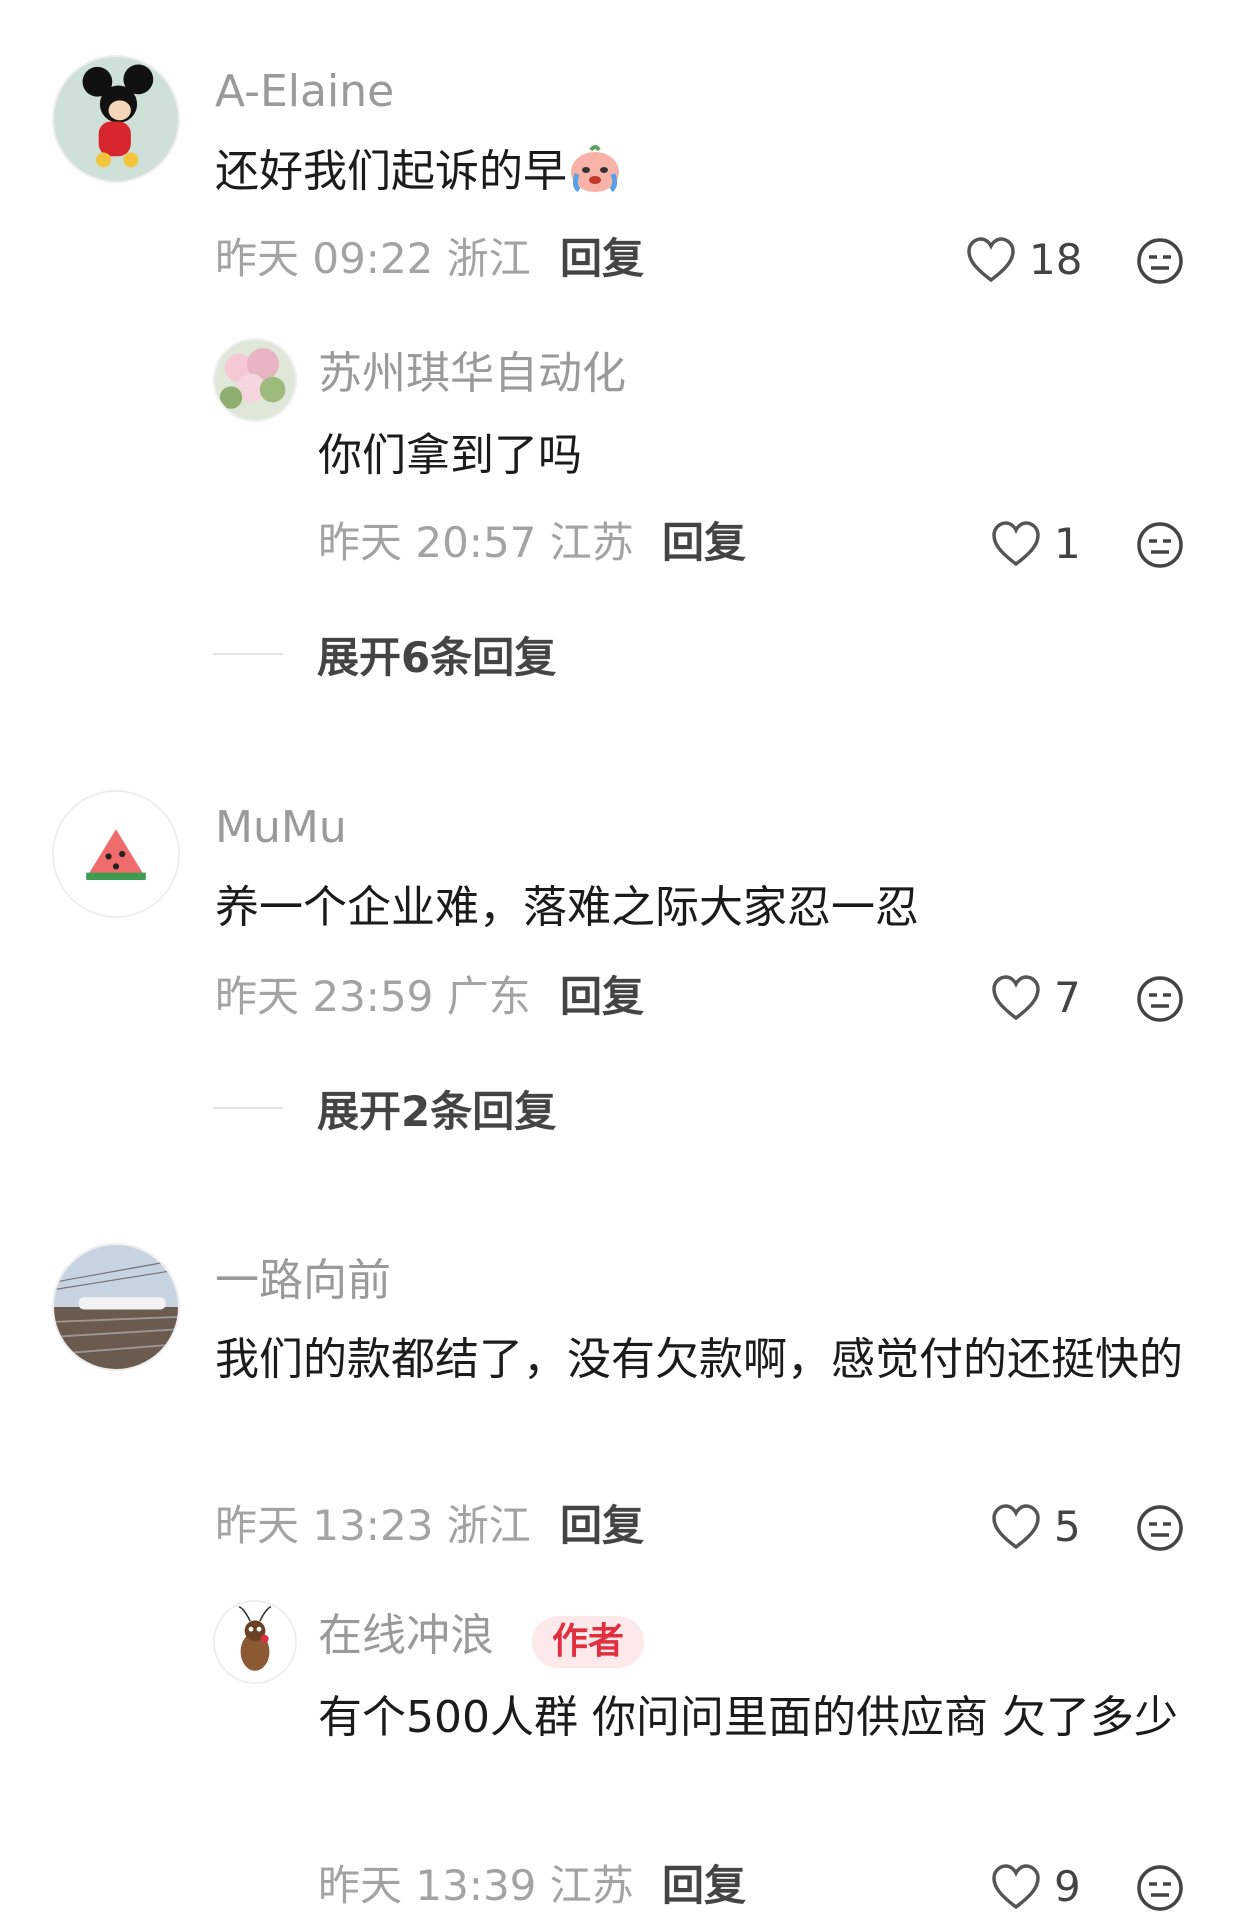 Image resolution: width=1260 pixels, height=1928 pixels. What do you see at coordinates (437, 657) in the screenshot?
I see `expand-replies-label: 展开6条回复` at bounding box center [437, 657].